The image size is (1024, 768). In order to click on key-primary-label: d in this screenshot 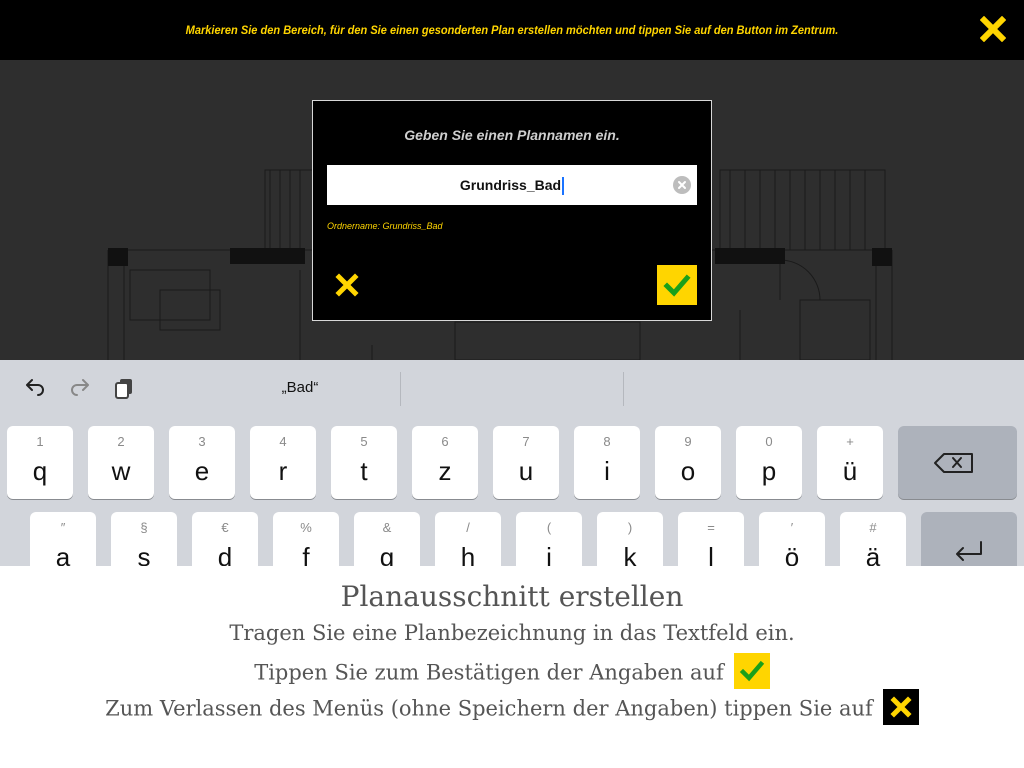, I will do `click(225, 554)`.